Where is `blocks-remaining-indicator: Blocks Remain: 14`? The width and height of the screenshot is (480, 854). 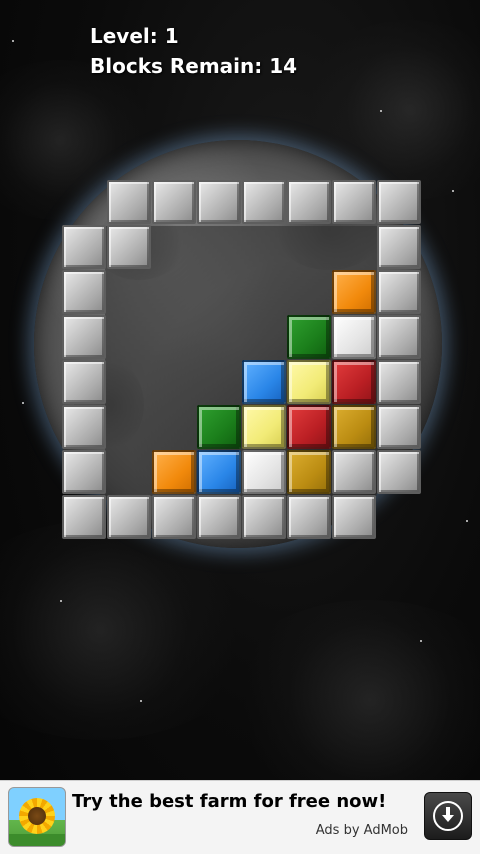
blocks-remaining-indicator: Blocks Remain: 14 is located at coordinates (193, 66).